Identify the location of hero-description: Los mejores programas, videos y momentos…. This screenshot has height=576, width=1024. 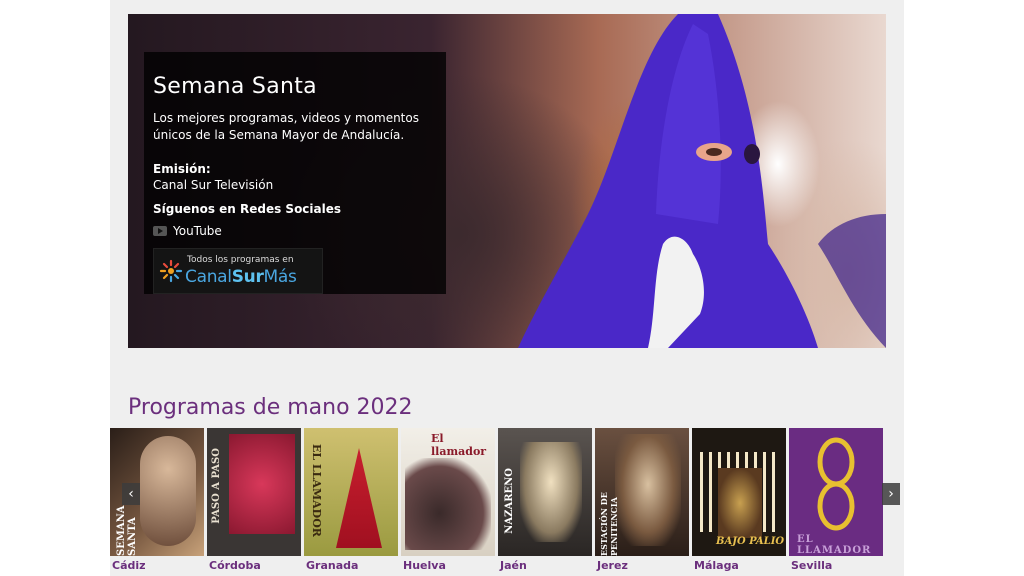
(286, 126).